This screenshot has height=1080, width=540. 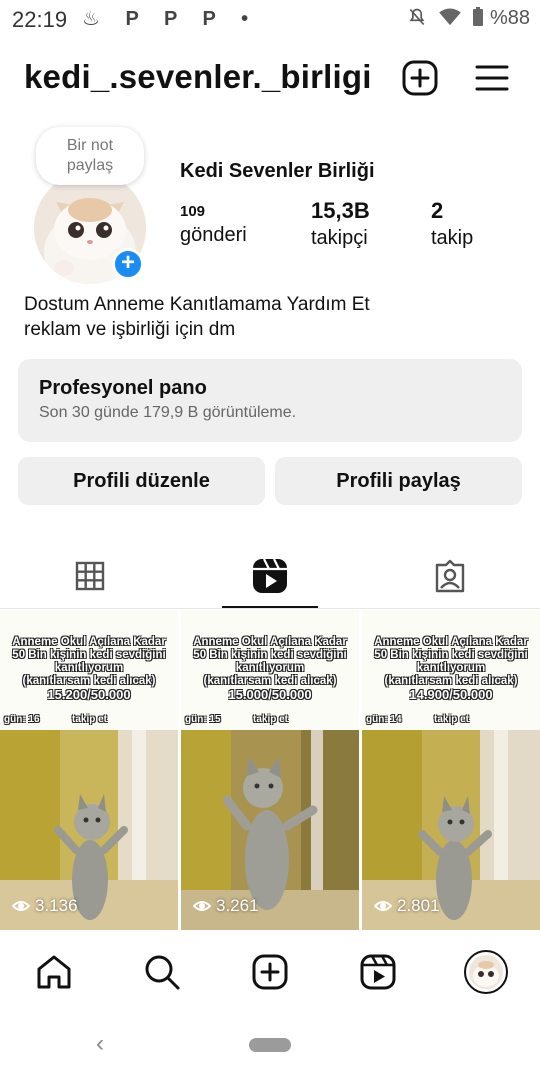 What do you see at coordinates (418, 905) in the screenshot?
I see `view-count-value: 2.801` at bounding box center [418, 905].